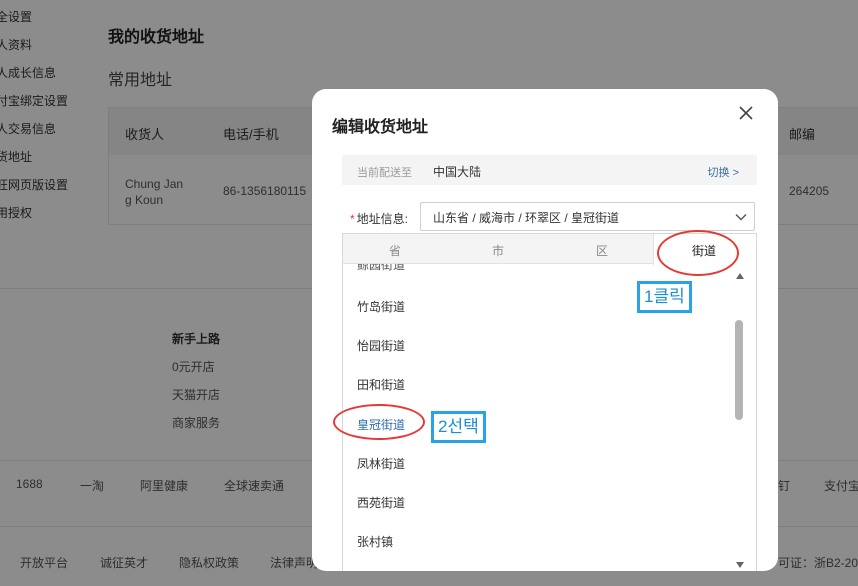  I want to click on address-label-text: 地址信息:, so click(382, 219).